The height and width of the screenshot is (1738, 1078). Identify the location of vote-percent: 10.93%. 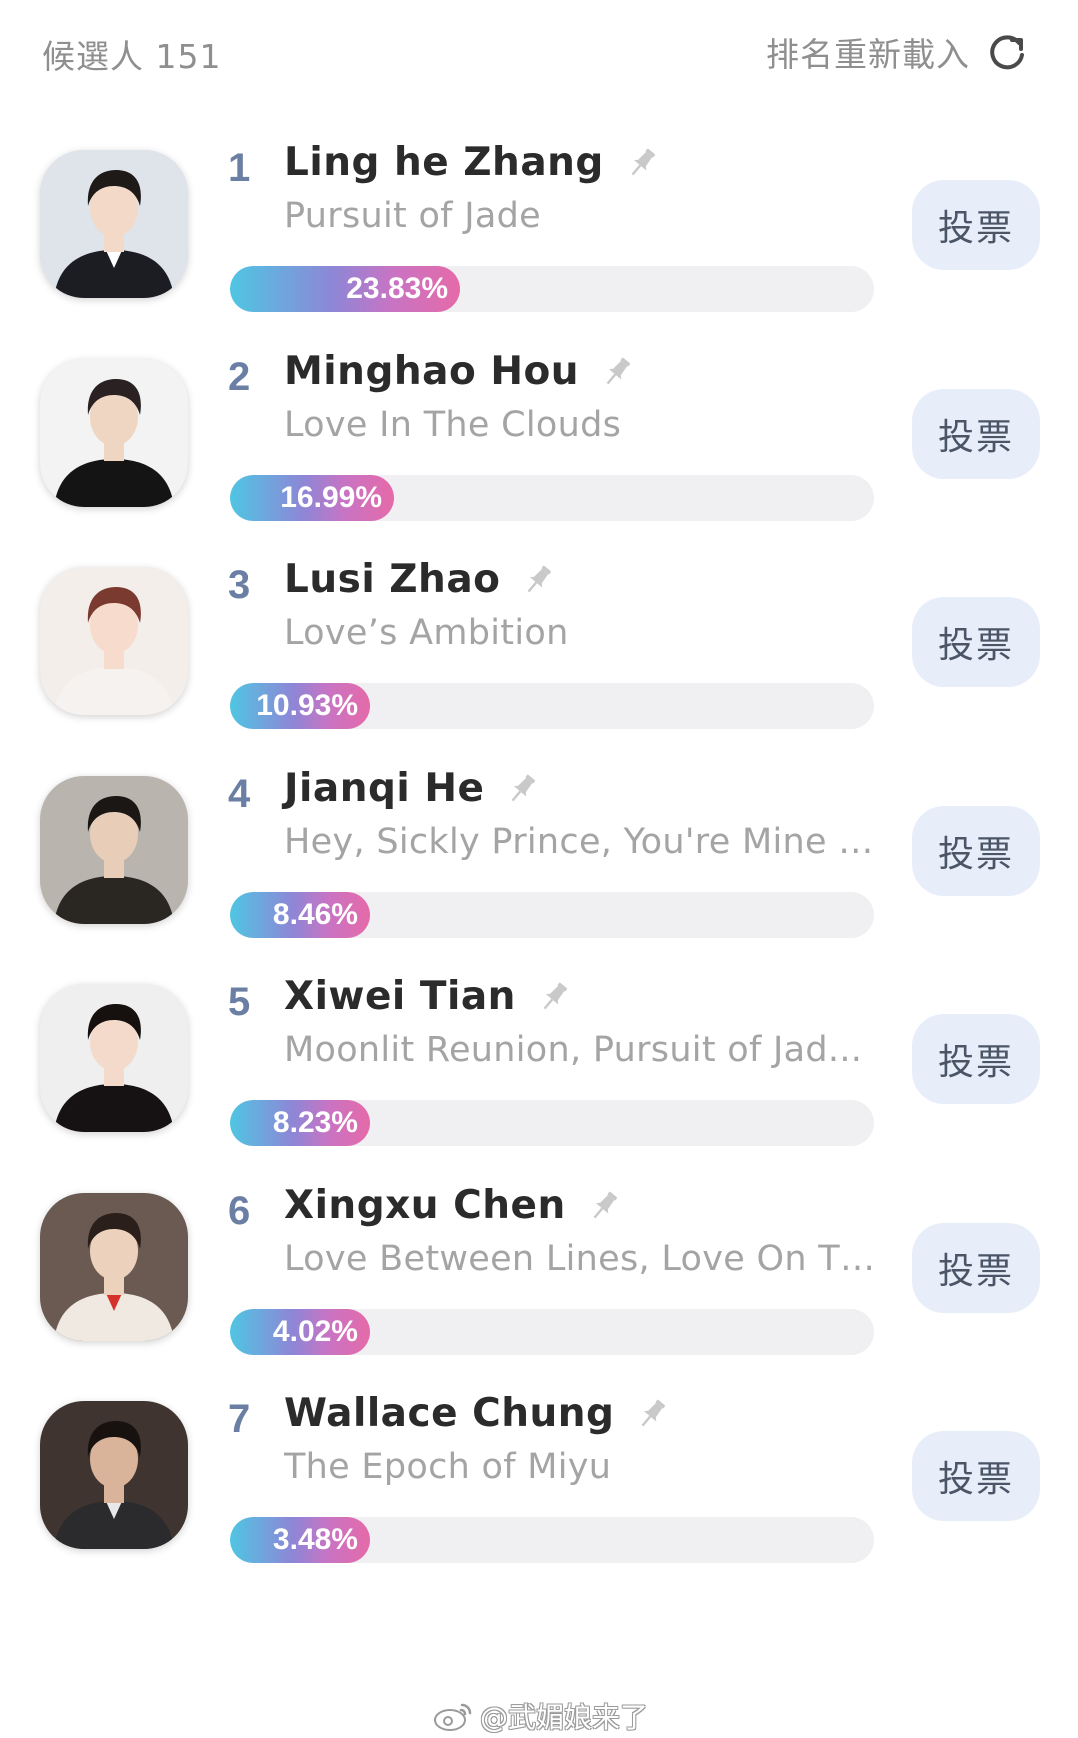
(307, 705).